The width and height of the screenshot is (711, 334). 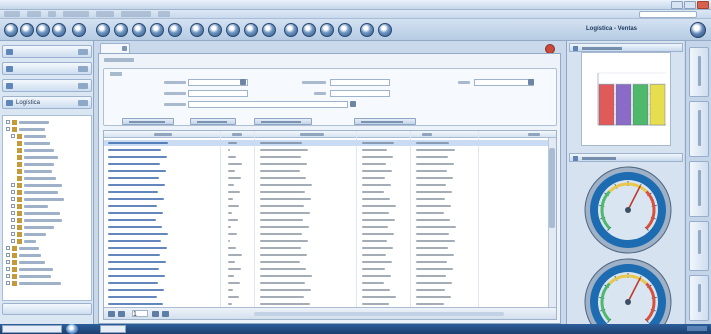 What do you see at coordinates (677, 5) in the screenshot?
I see `minimize-button` at bounding box center [677, 5].